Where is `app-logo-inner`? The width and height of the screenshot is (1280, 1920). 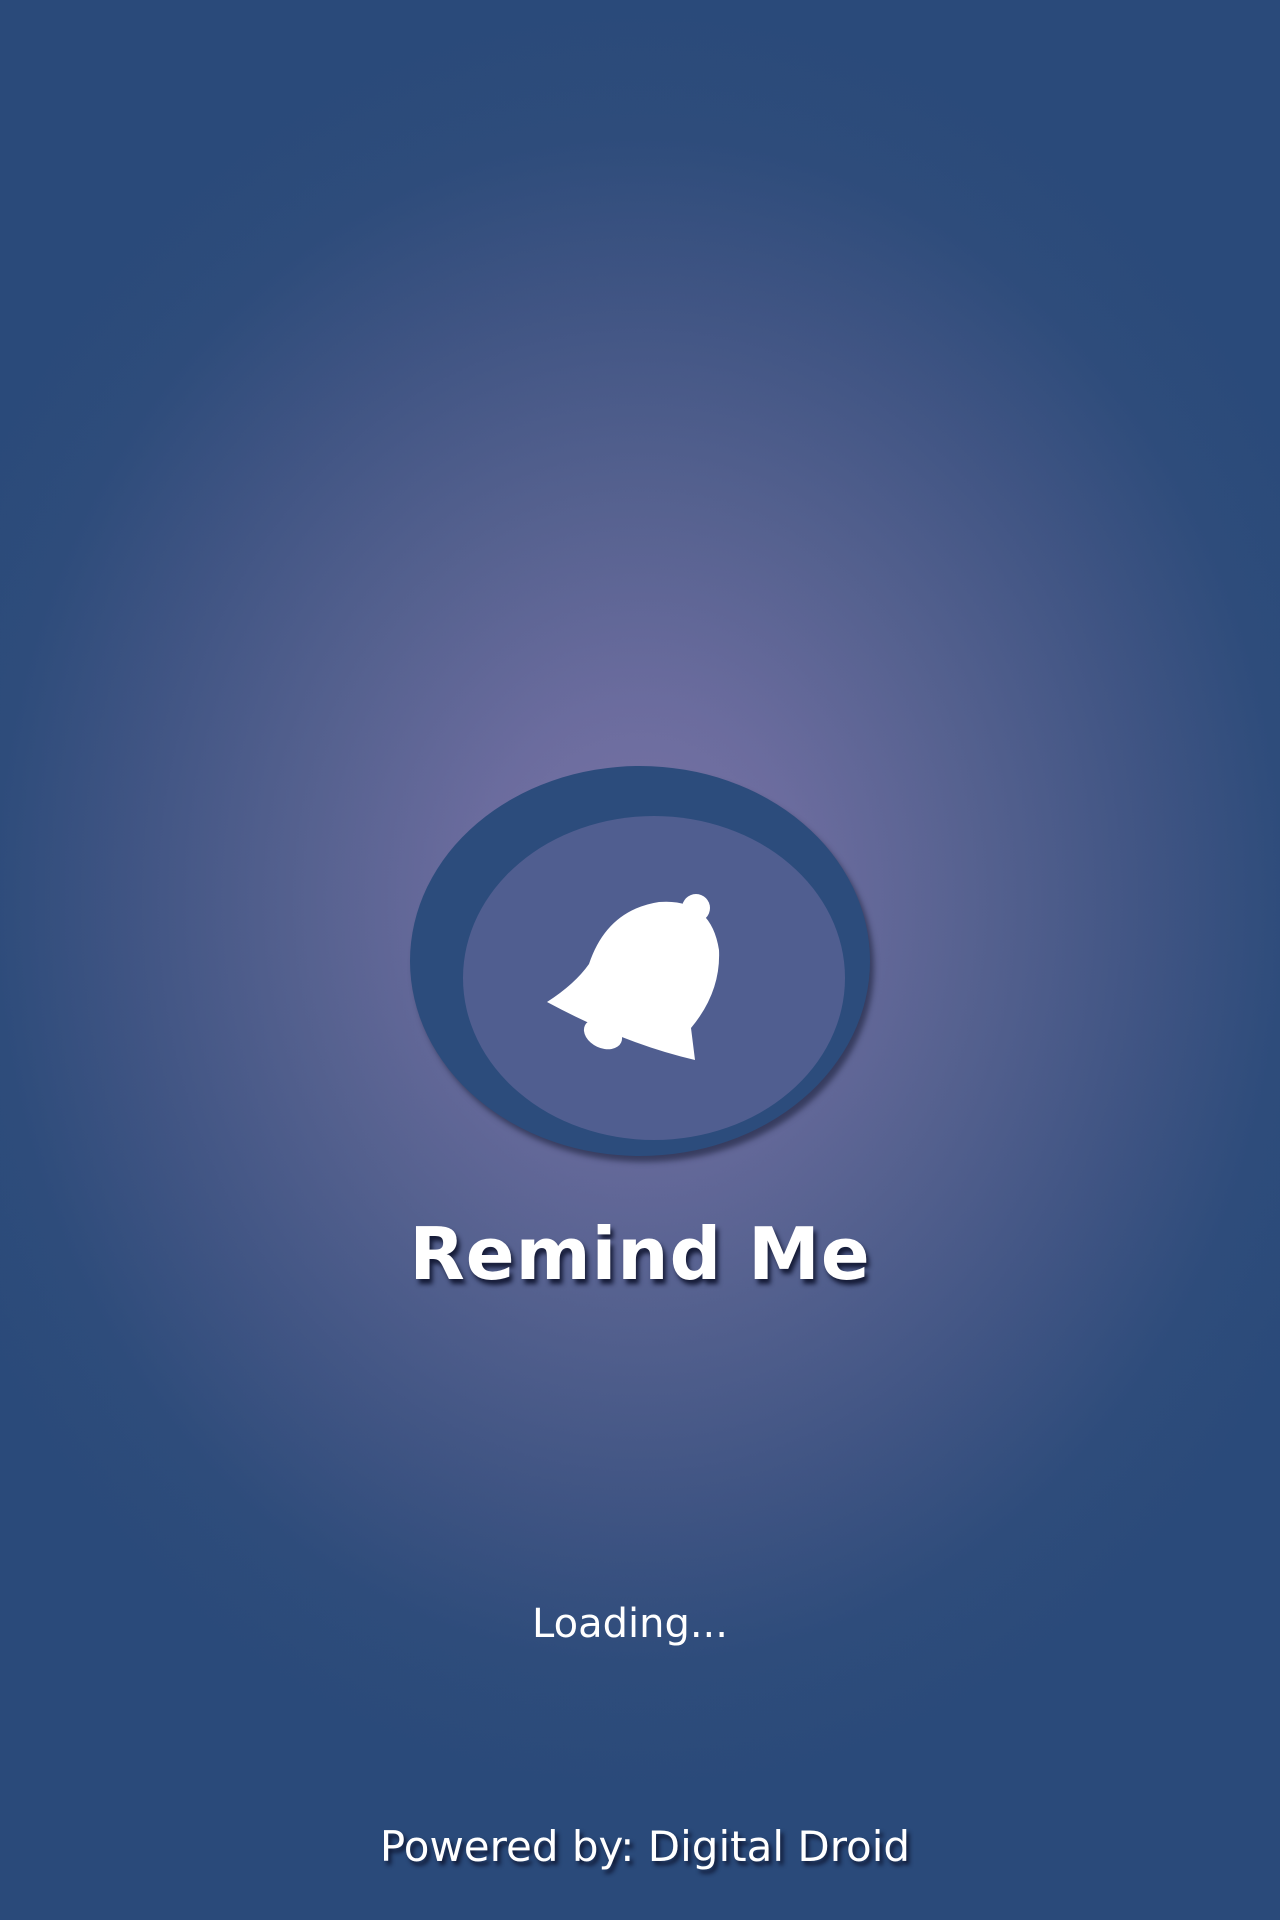
app-logo-inner is located at coordinates (654, 978).